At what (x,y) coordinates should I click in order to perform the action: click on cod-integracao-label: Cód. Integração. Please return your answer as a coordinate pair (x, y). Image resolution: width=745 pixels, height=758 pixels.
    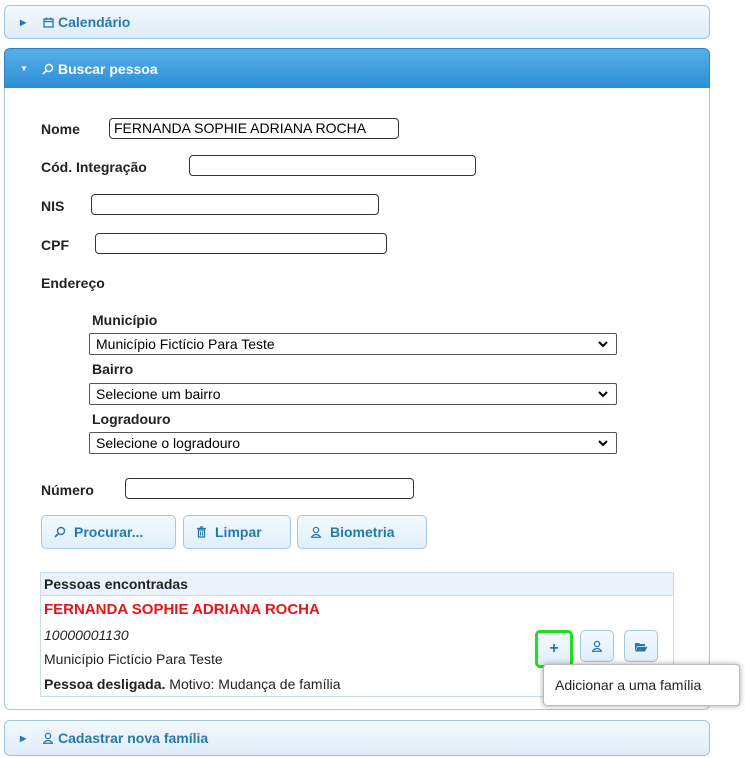
    Looking at the image, I should click on (94, 167).